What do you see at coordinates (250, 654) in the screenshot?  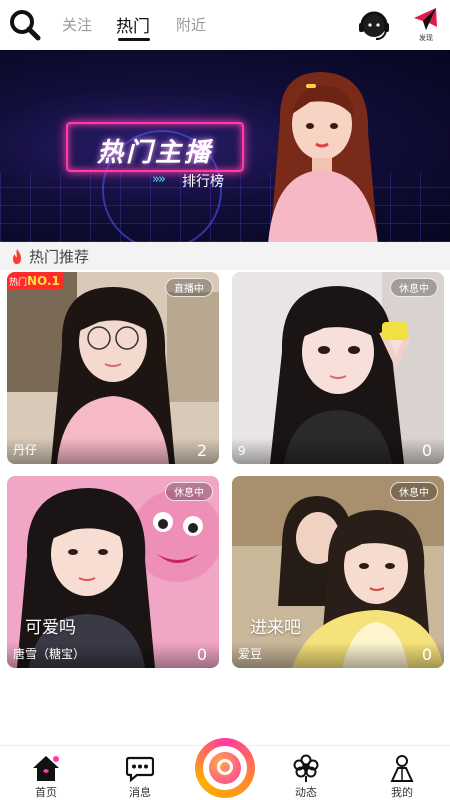 I see `card-host-name: 爱豆` at bounding box center [250, 654].